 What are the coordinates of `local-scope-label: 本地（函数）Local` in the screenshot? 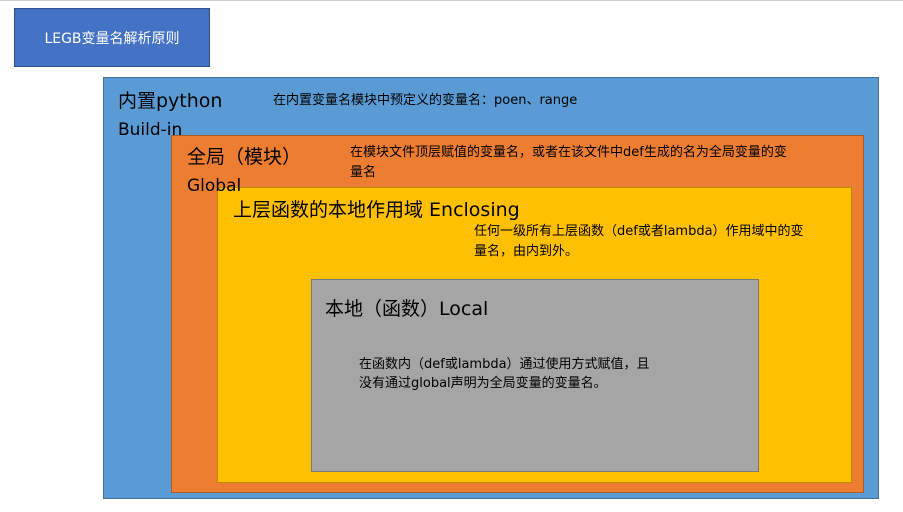 It's located at (407, 309).